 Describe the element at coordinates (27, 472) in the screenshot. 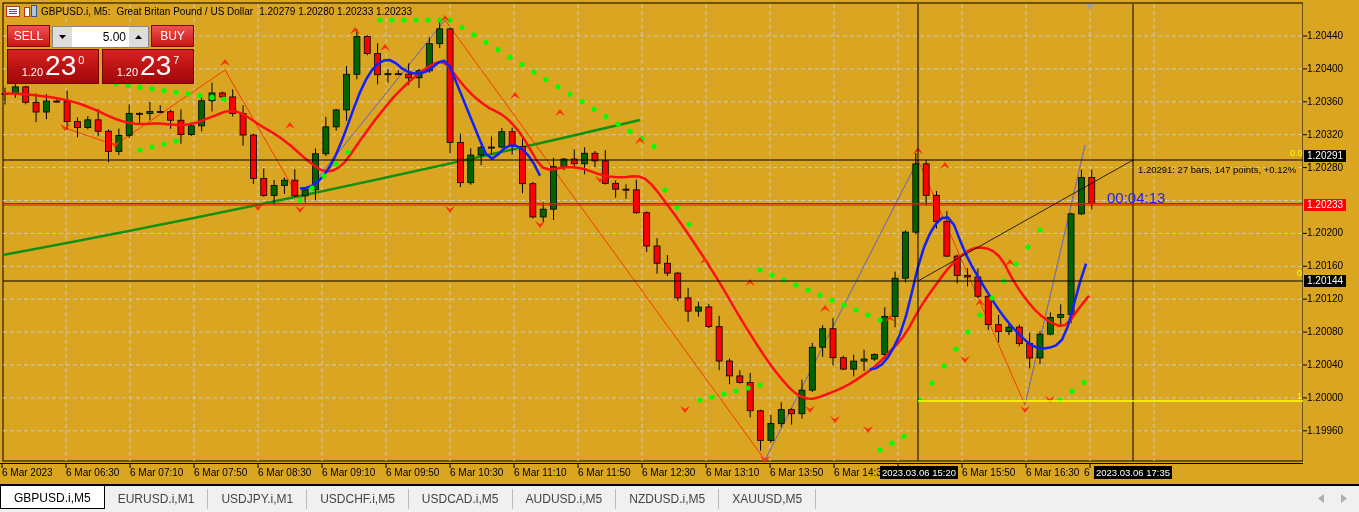

I see `time-label: 6 Mar 2023` at that location.